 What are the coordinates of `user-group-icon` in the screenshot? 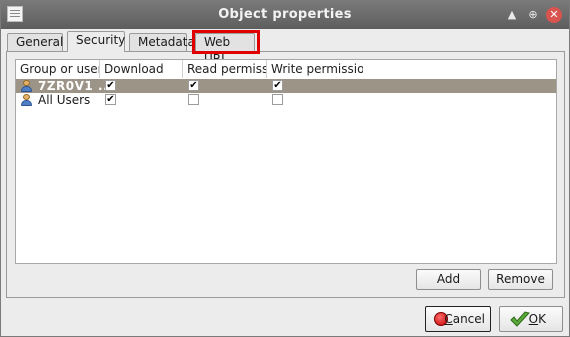 It's located at (26, 100).